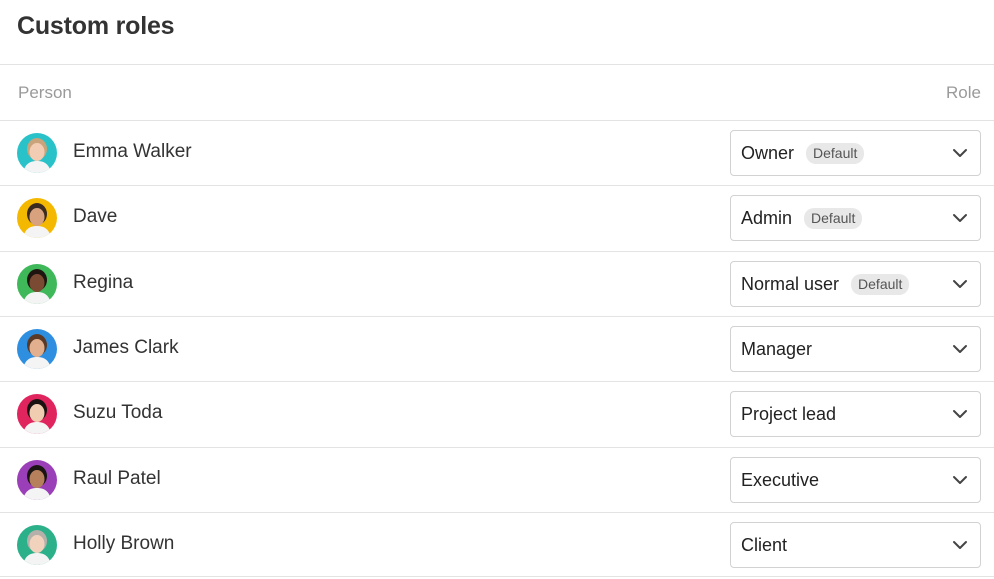  What do you see at coordinates (768, 153) in the screenshot?
I see `role-label: Owner` at bounding box center [768, 153].